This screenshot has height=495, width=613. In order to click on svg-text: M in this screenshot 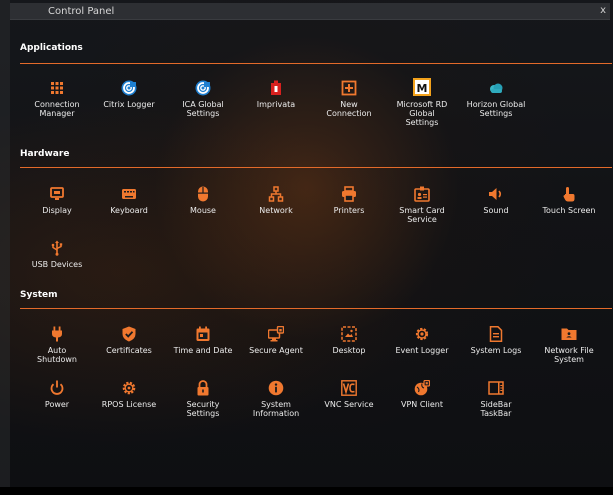, I will do `click(422, 88)`.